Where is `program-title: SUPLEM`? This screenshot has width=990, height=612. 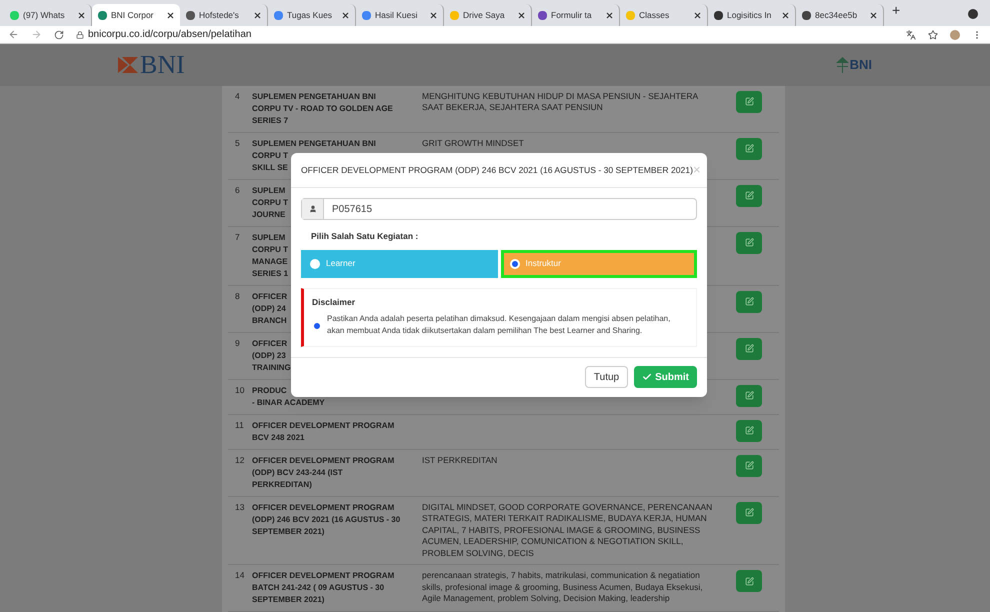
program-title: SUPLEM is located at coordinates (269, 238).